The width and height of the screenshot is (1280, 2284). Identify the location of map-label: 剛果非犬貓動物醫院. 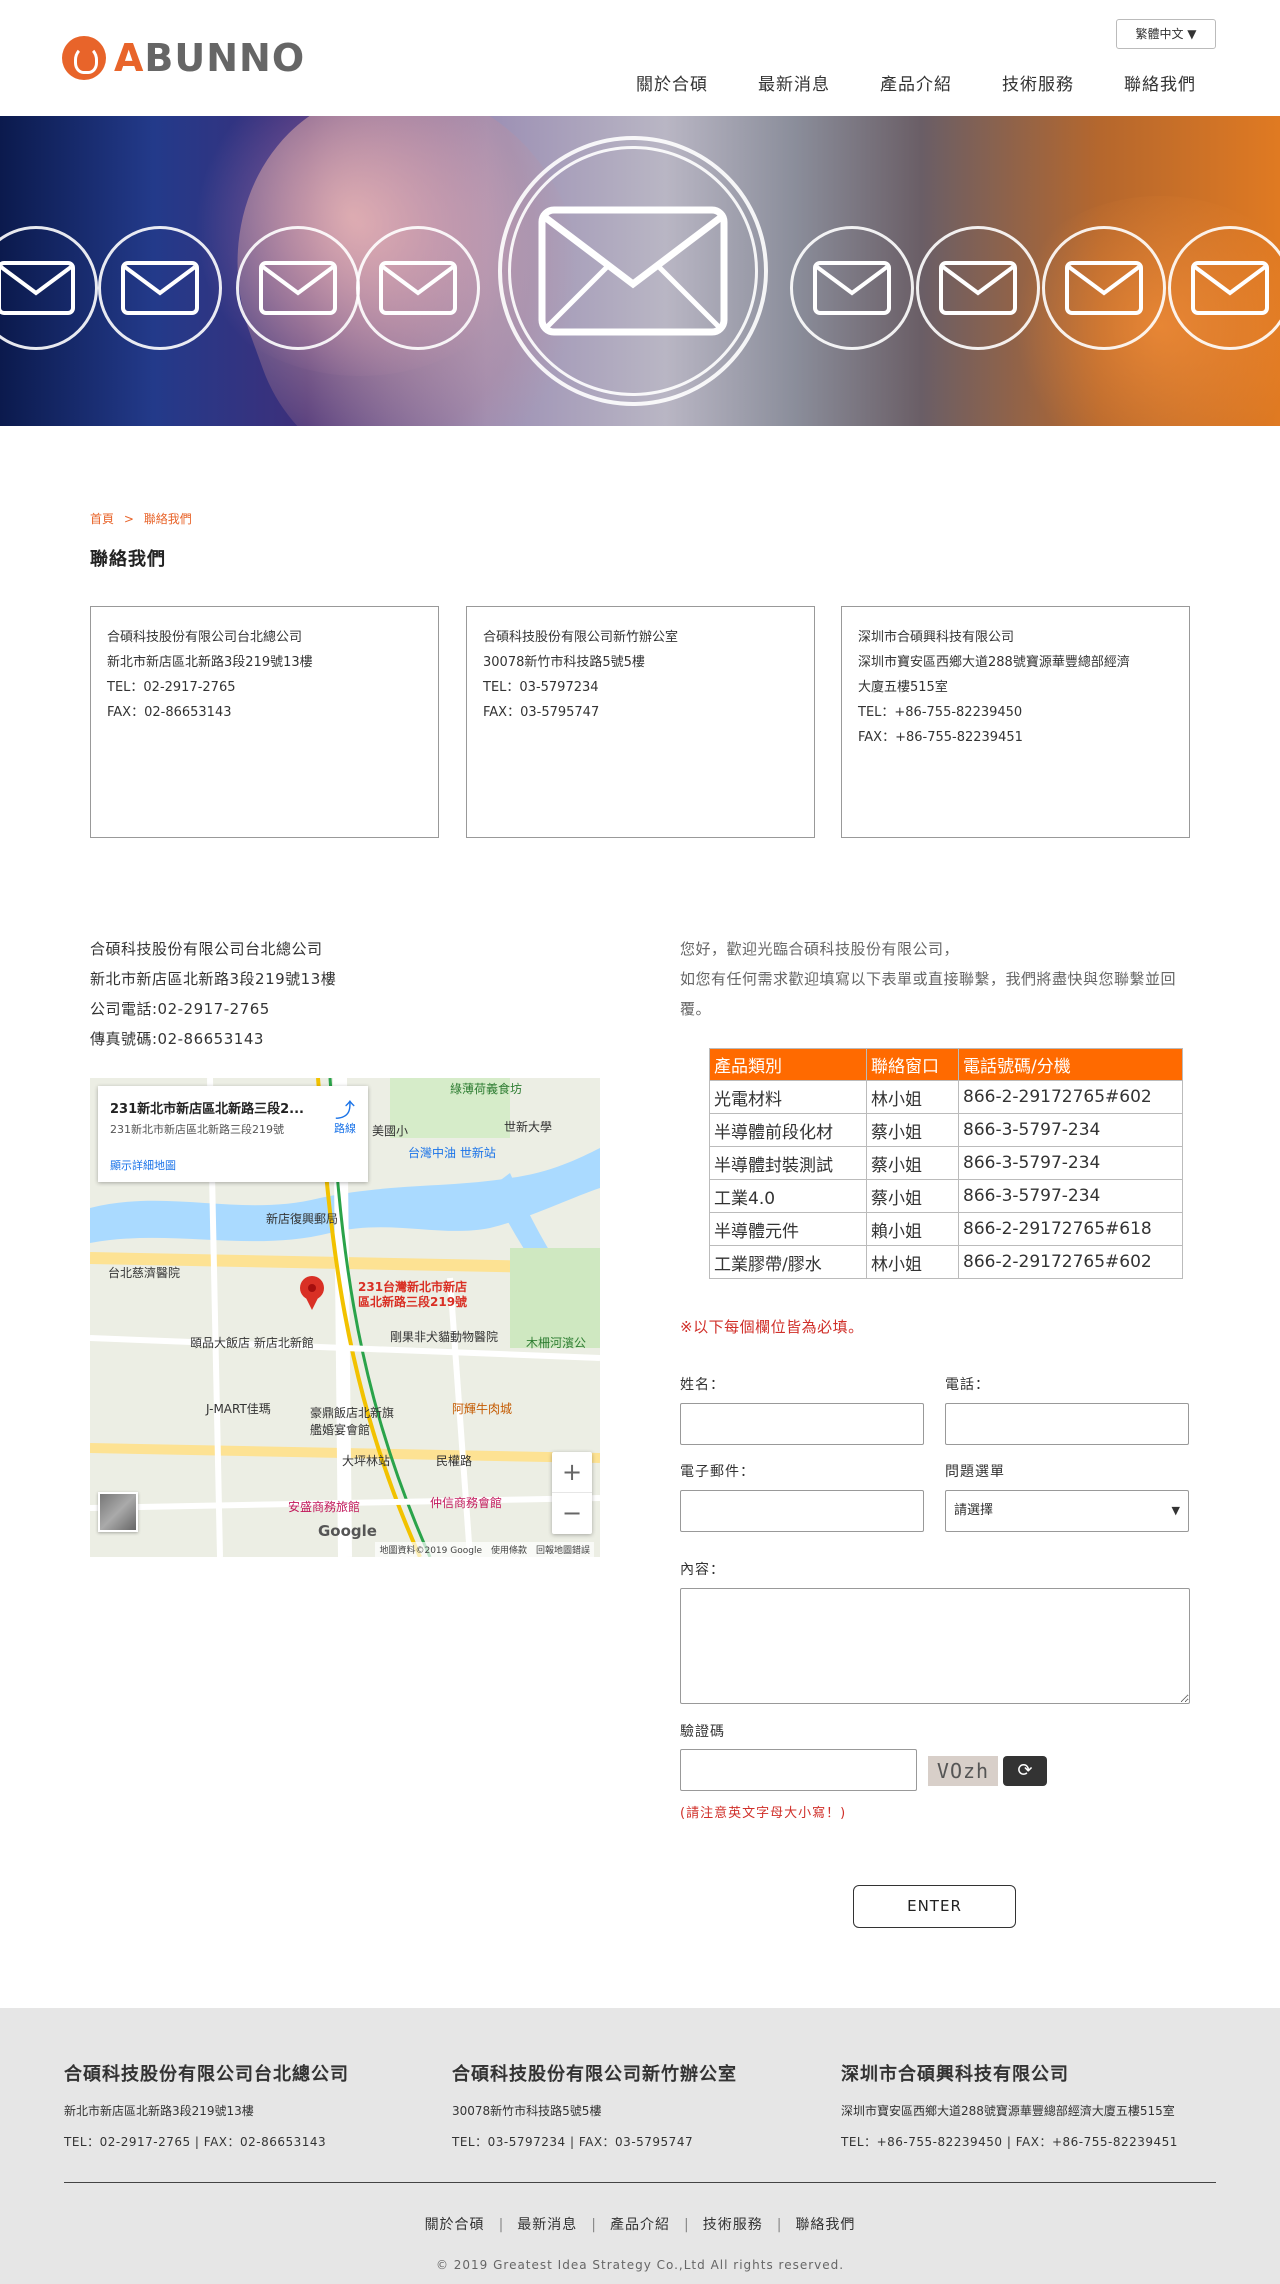
(444, 1337).